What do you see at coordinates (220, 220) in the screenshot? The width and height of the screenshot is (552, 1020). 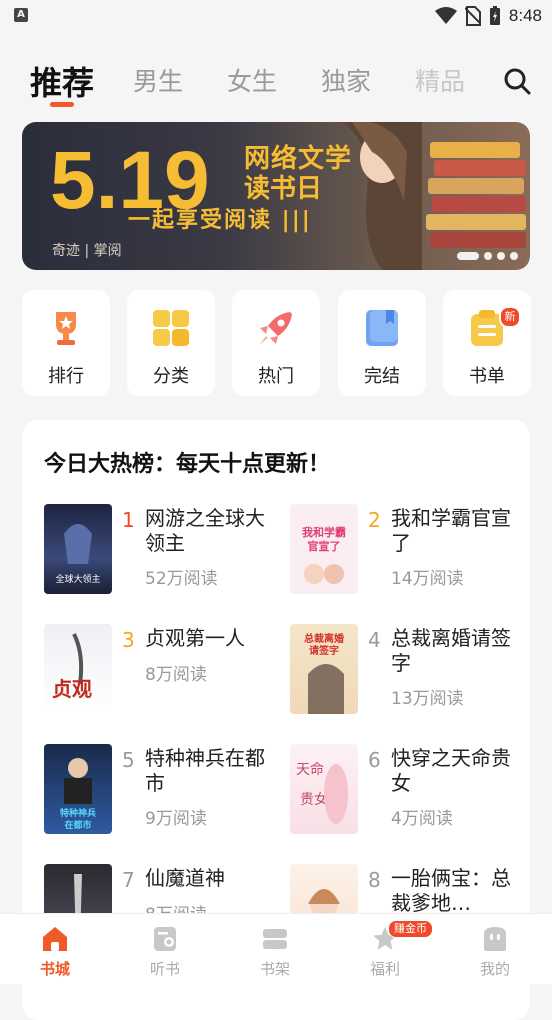 I see `banner-slogan: 一起享受阅读 |||` at bounding box center [220, 220].